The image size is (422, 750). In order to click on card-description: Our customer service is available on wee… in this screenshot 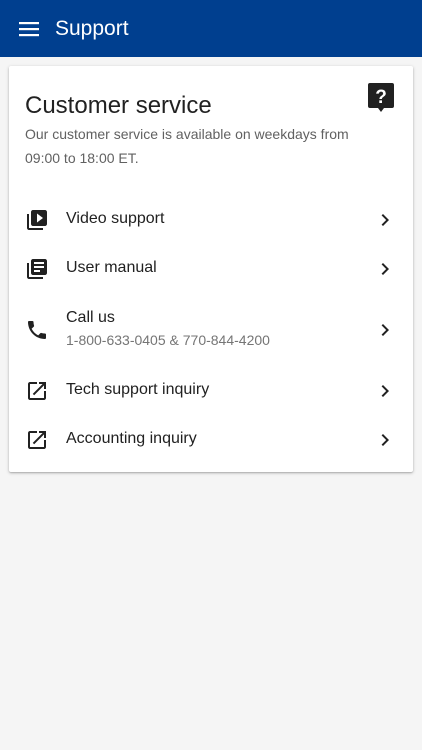, I will do `click(187, 146)`.